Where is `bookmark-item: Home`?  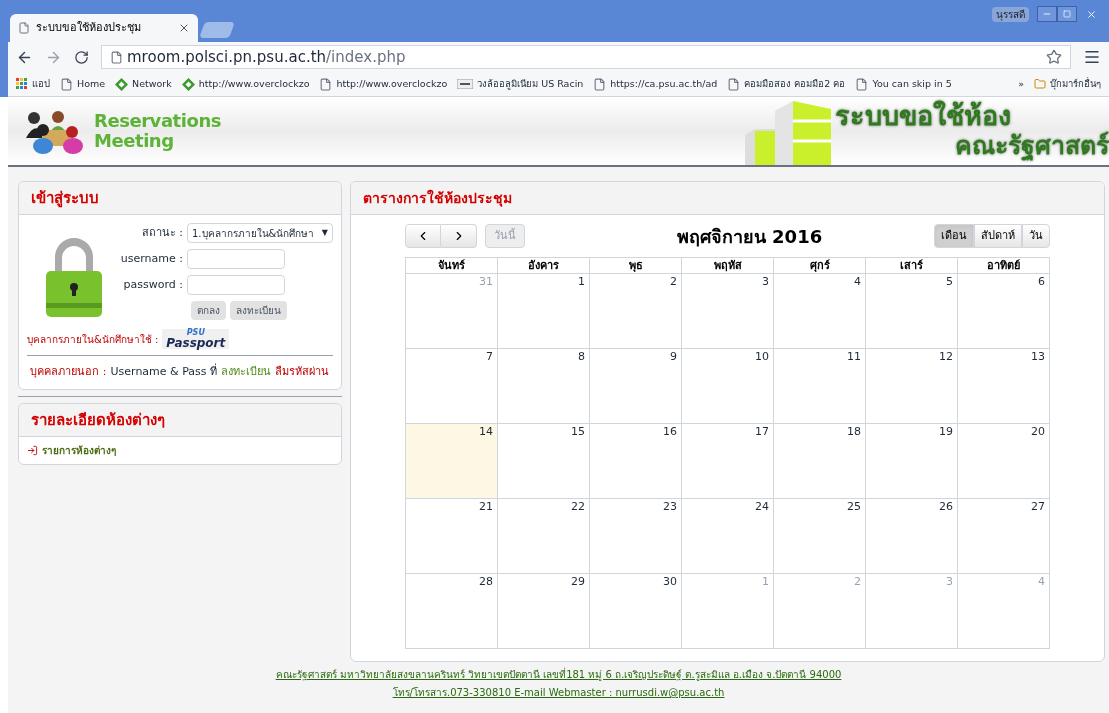 bookmark-item: Home is located at coordinates (83, 84).